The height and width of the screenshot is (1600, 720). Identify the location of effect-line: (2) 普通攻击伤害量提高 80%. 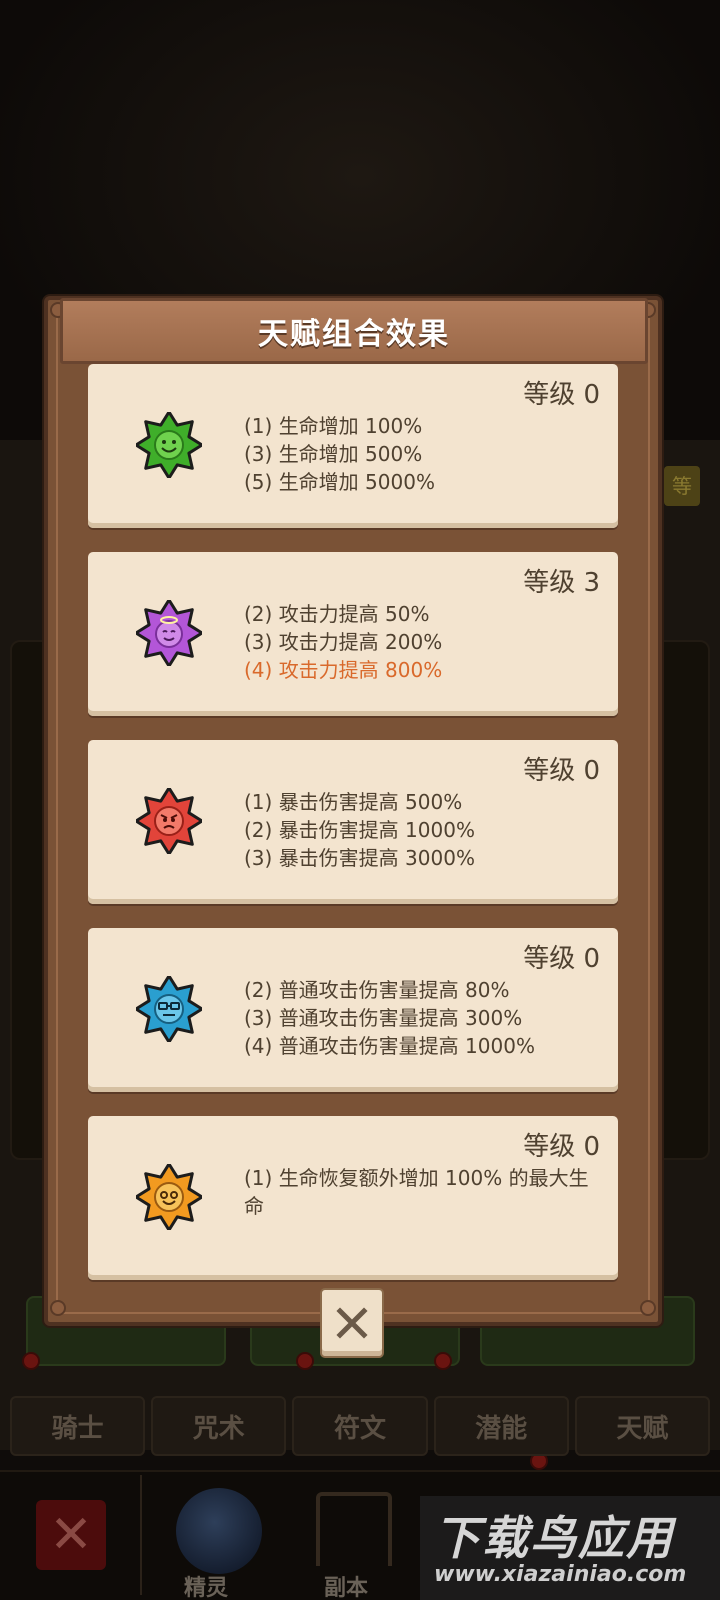
(377, 990).